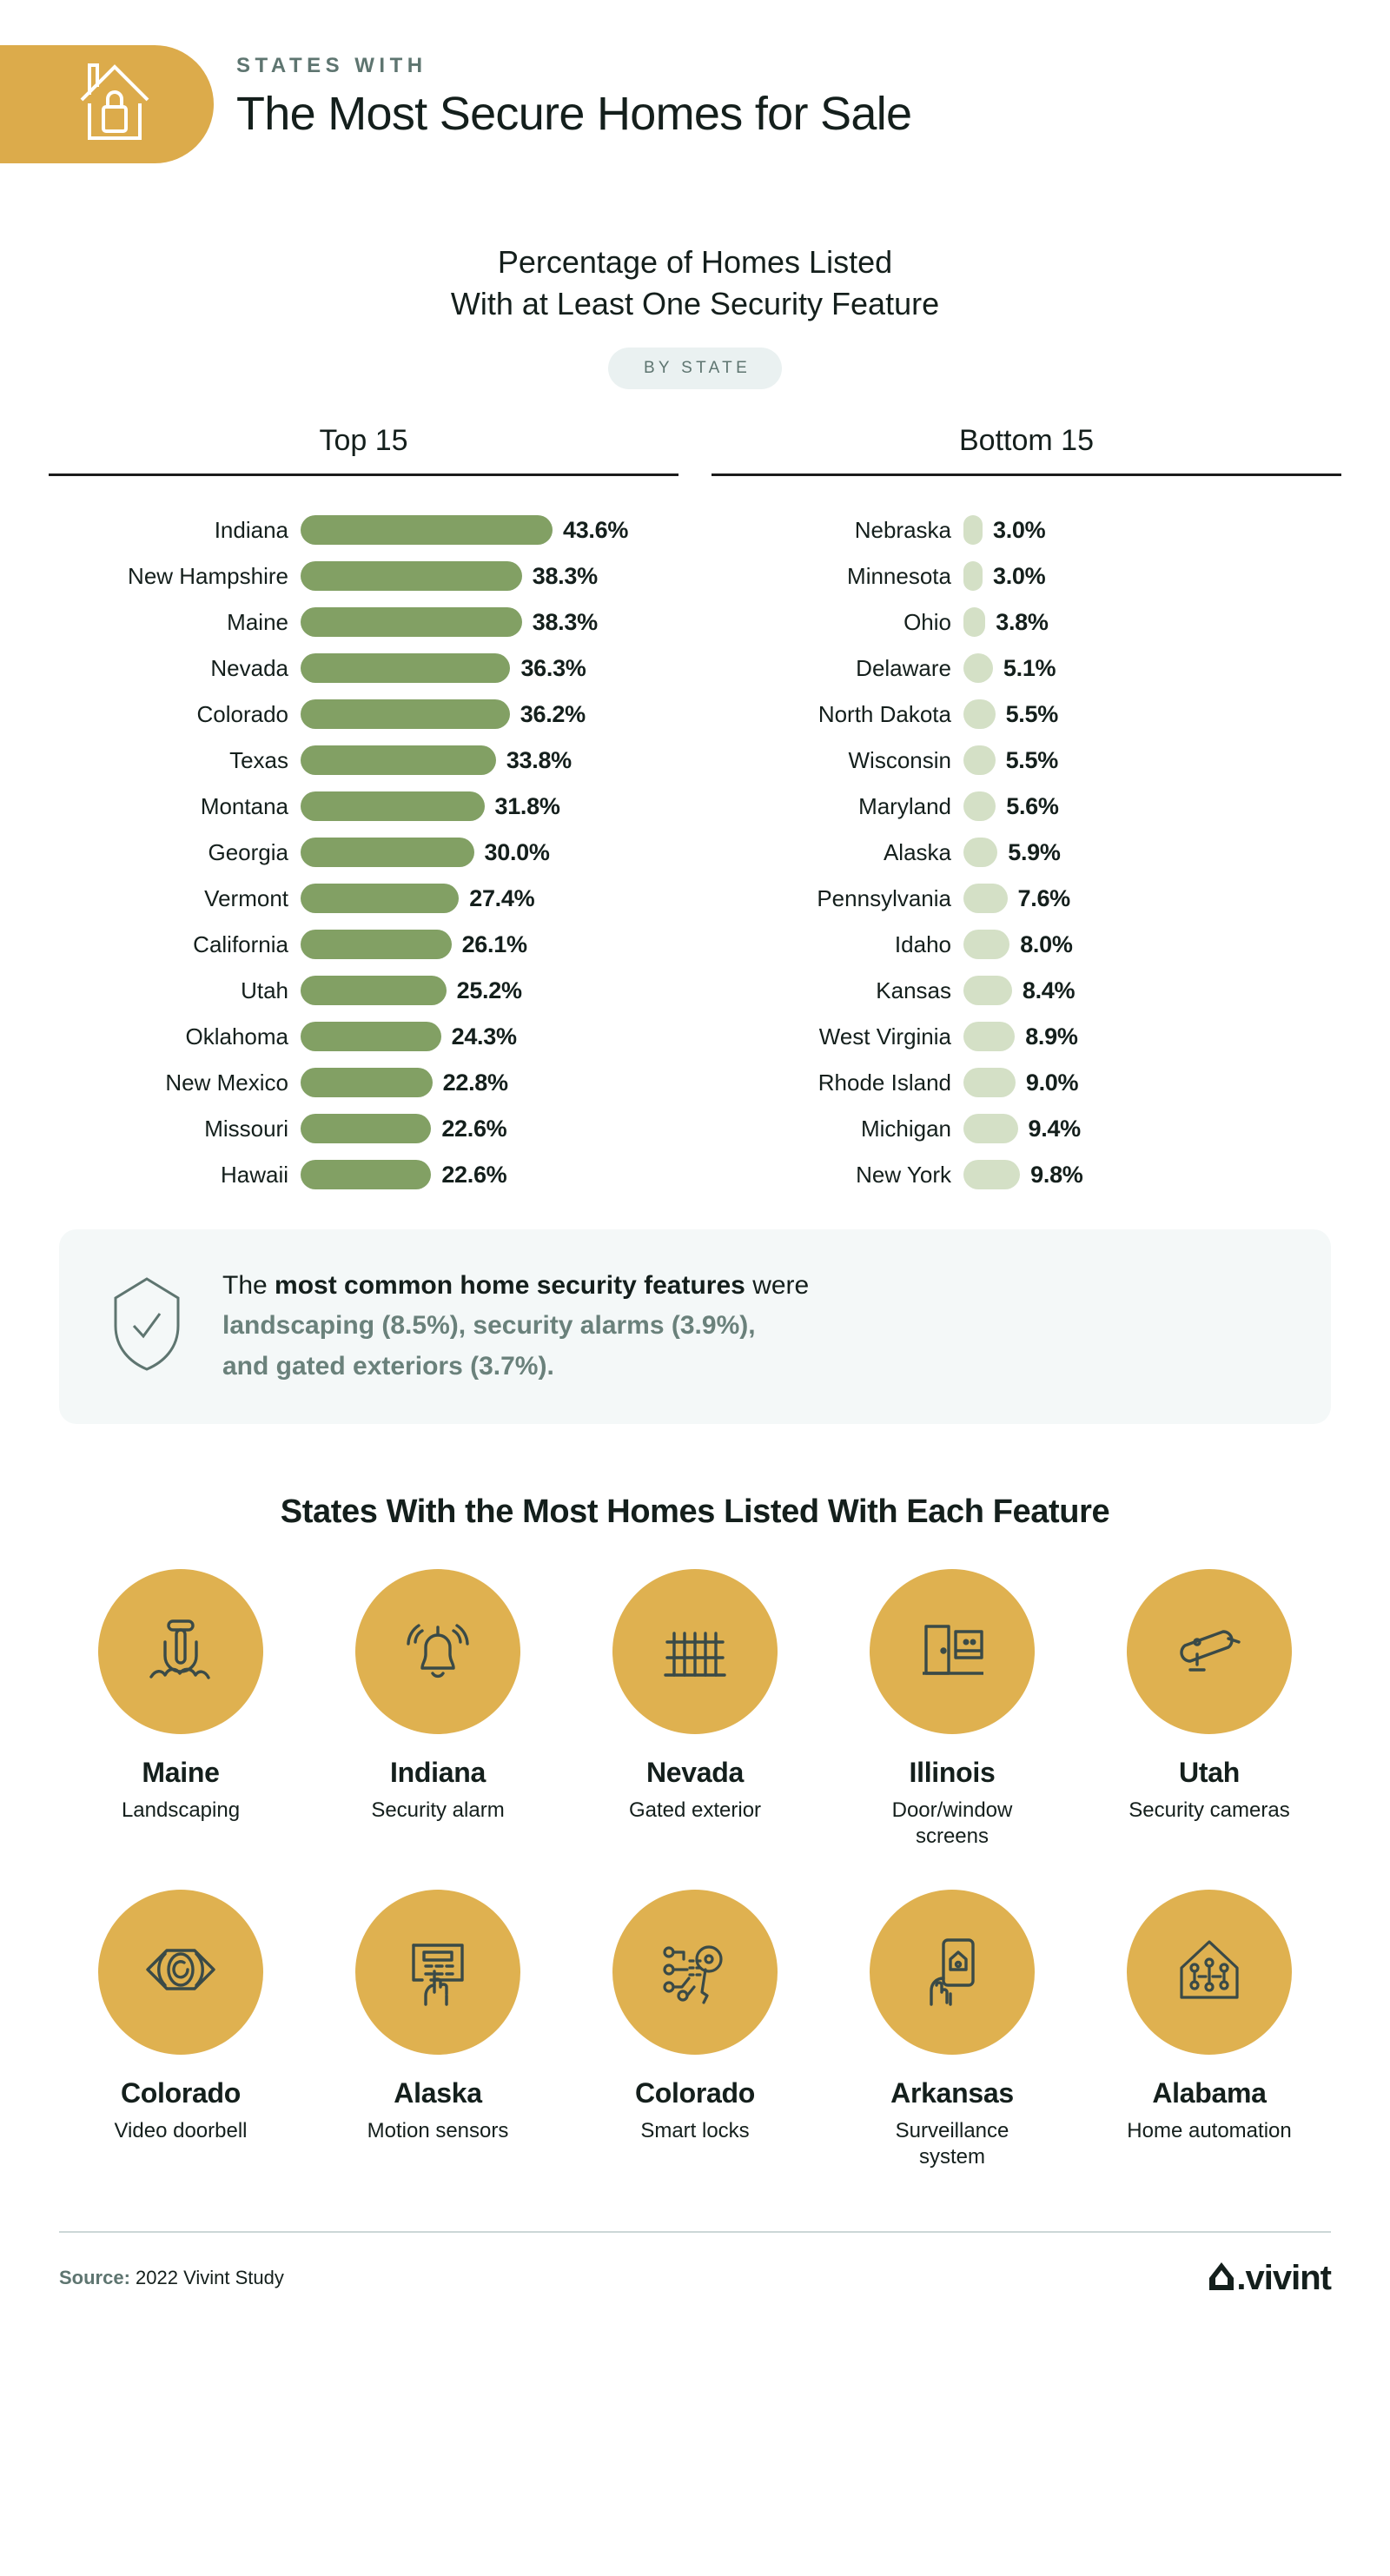 This screenshot has height=2576, width=1390. I want to click on feature-cell: Nevada Gated exterior, so click(695, 1709).